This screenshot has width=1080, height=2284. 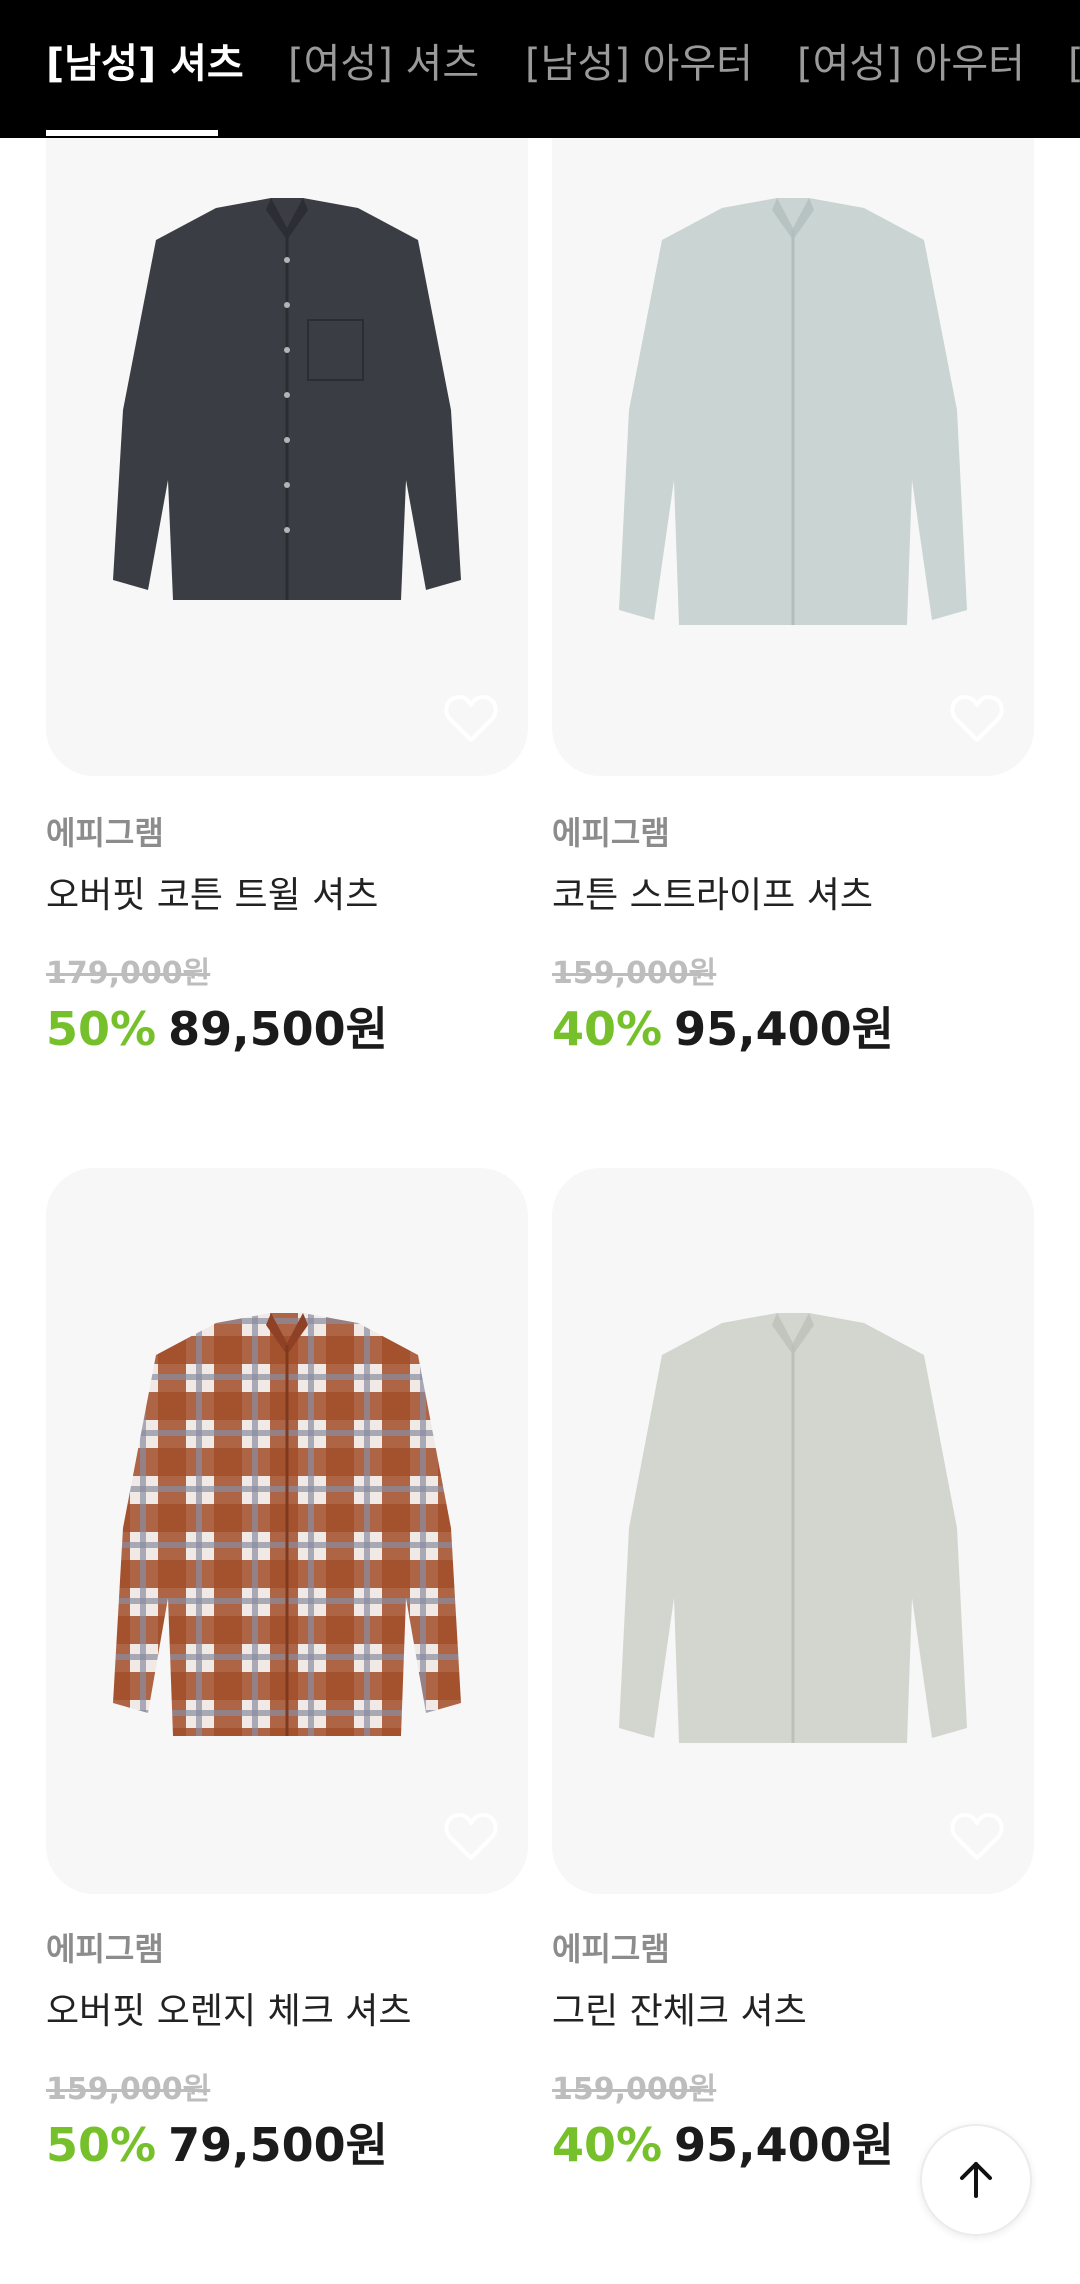 What do you see at coordinates (911, 64) in the screenshot?
I see `tab-women-outer: [여성] 아우터` at bounding box center [911, 64].